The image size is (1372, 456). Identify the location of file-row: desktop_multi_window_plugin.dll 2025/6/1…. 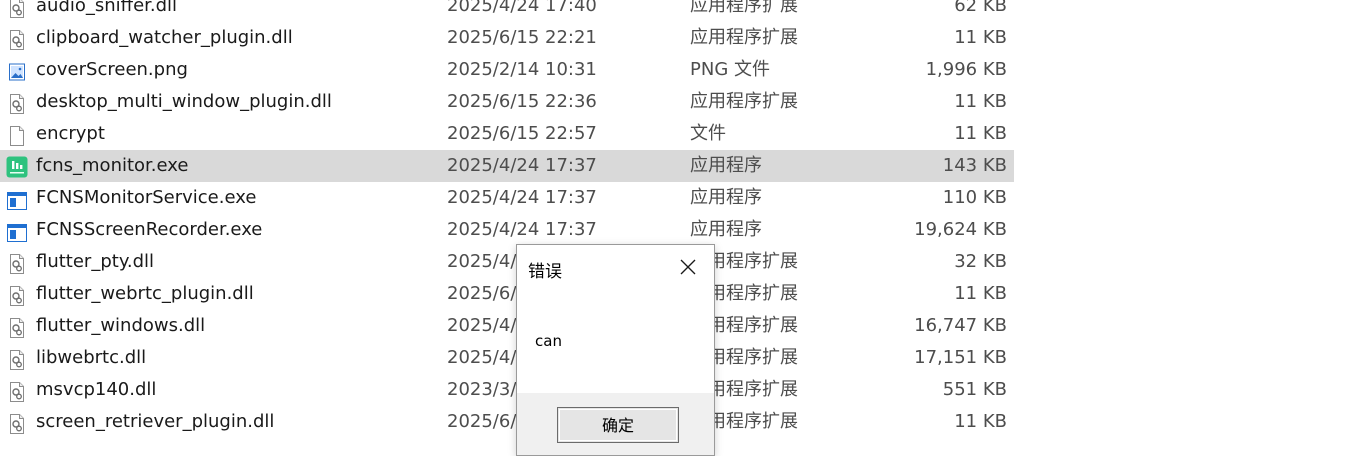
(507, 102).